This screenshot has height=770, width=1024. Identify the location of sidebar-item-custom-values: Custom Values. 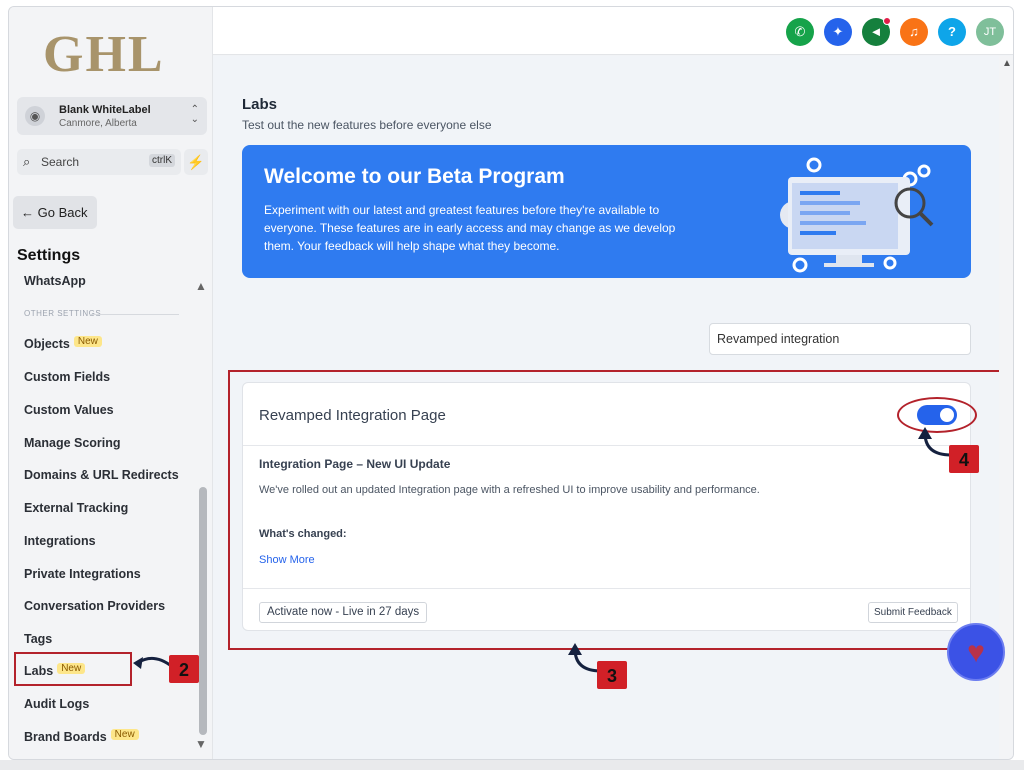
(69, 410).